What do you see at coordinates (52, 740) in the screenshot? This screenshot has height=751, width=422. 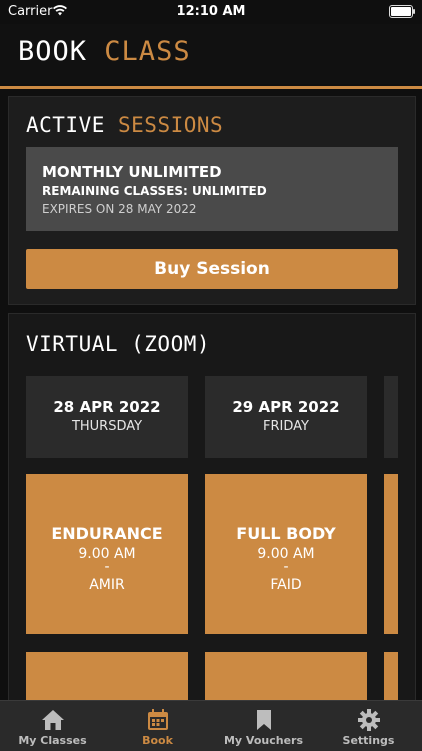 I see `tab-label: My Classes` at bounding box center [52, 740].